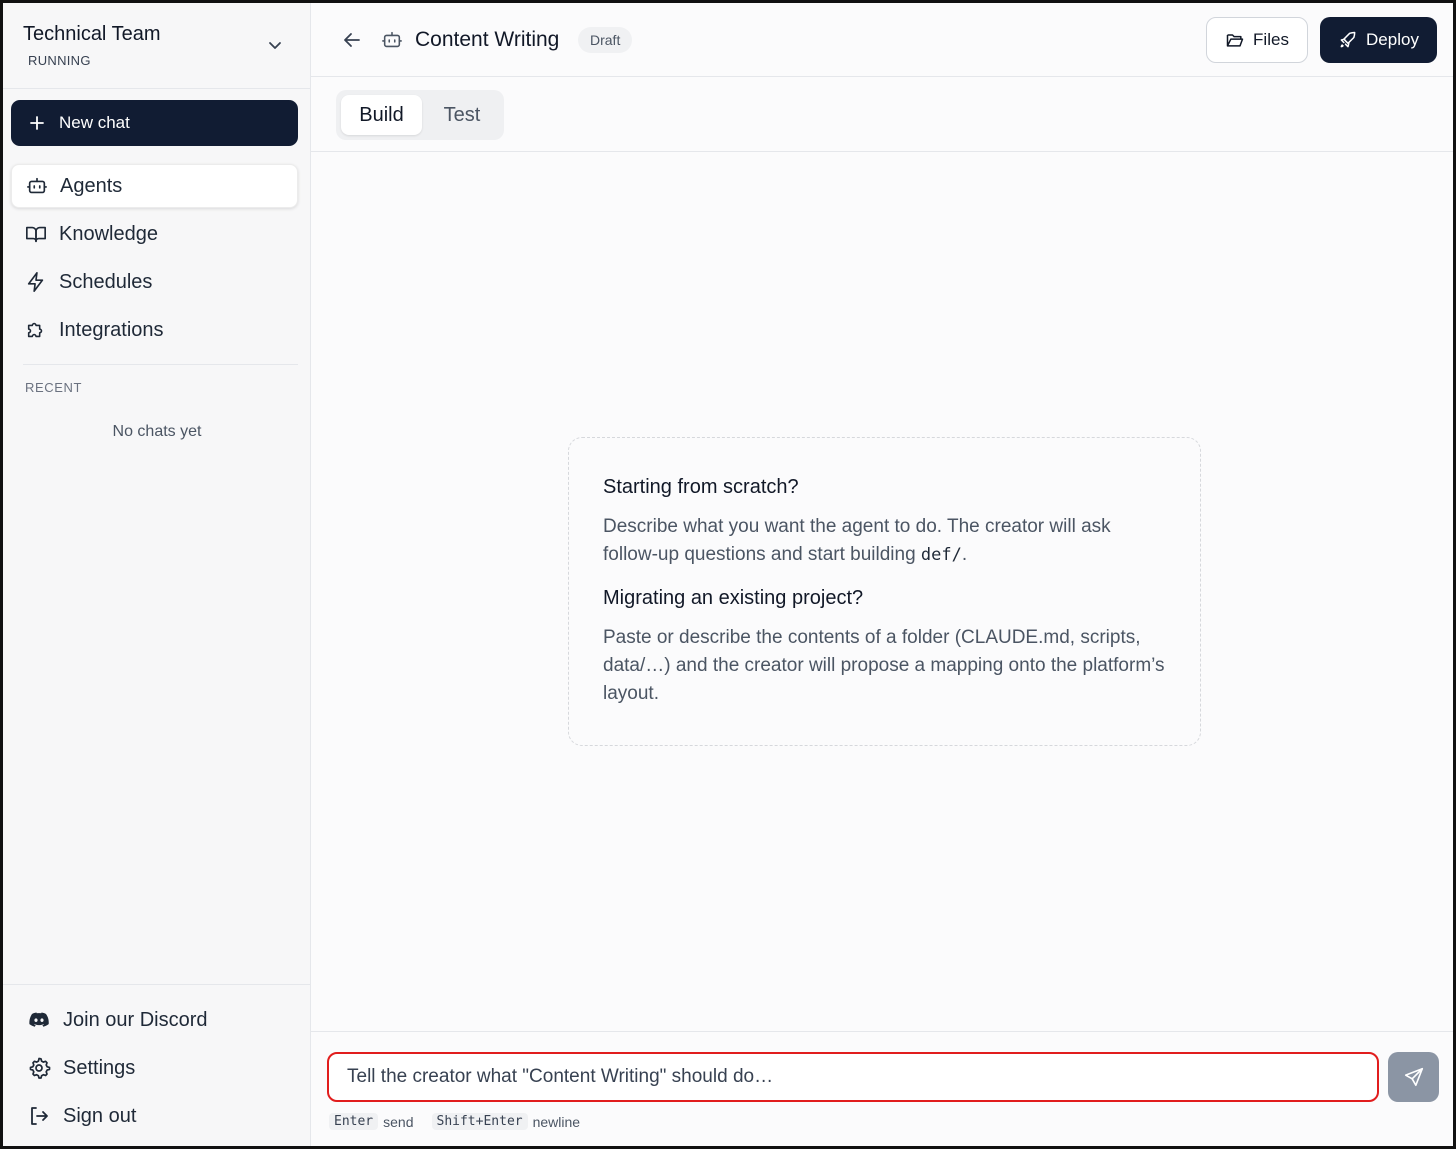  Describe the element at coordinates (39, 1019) in the screenshot. I see `discord-icon` at that location.